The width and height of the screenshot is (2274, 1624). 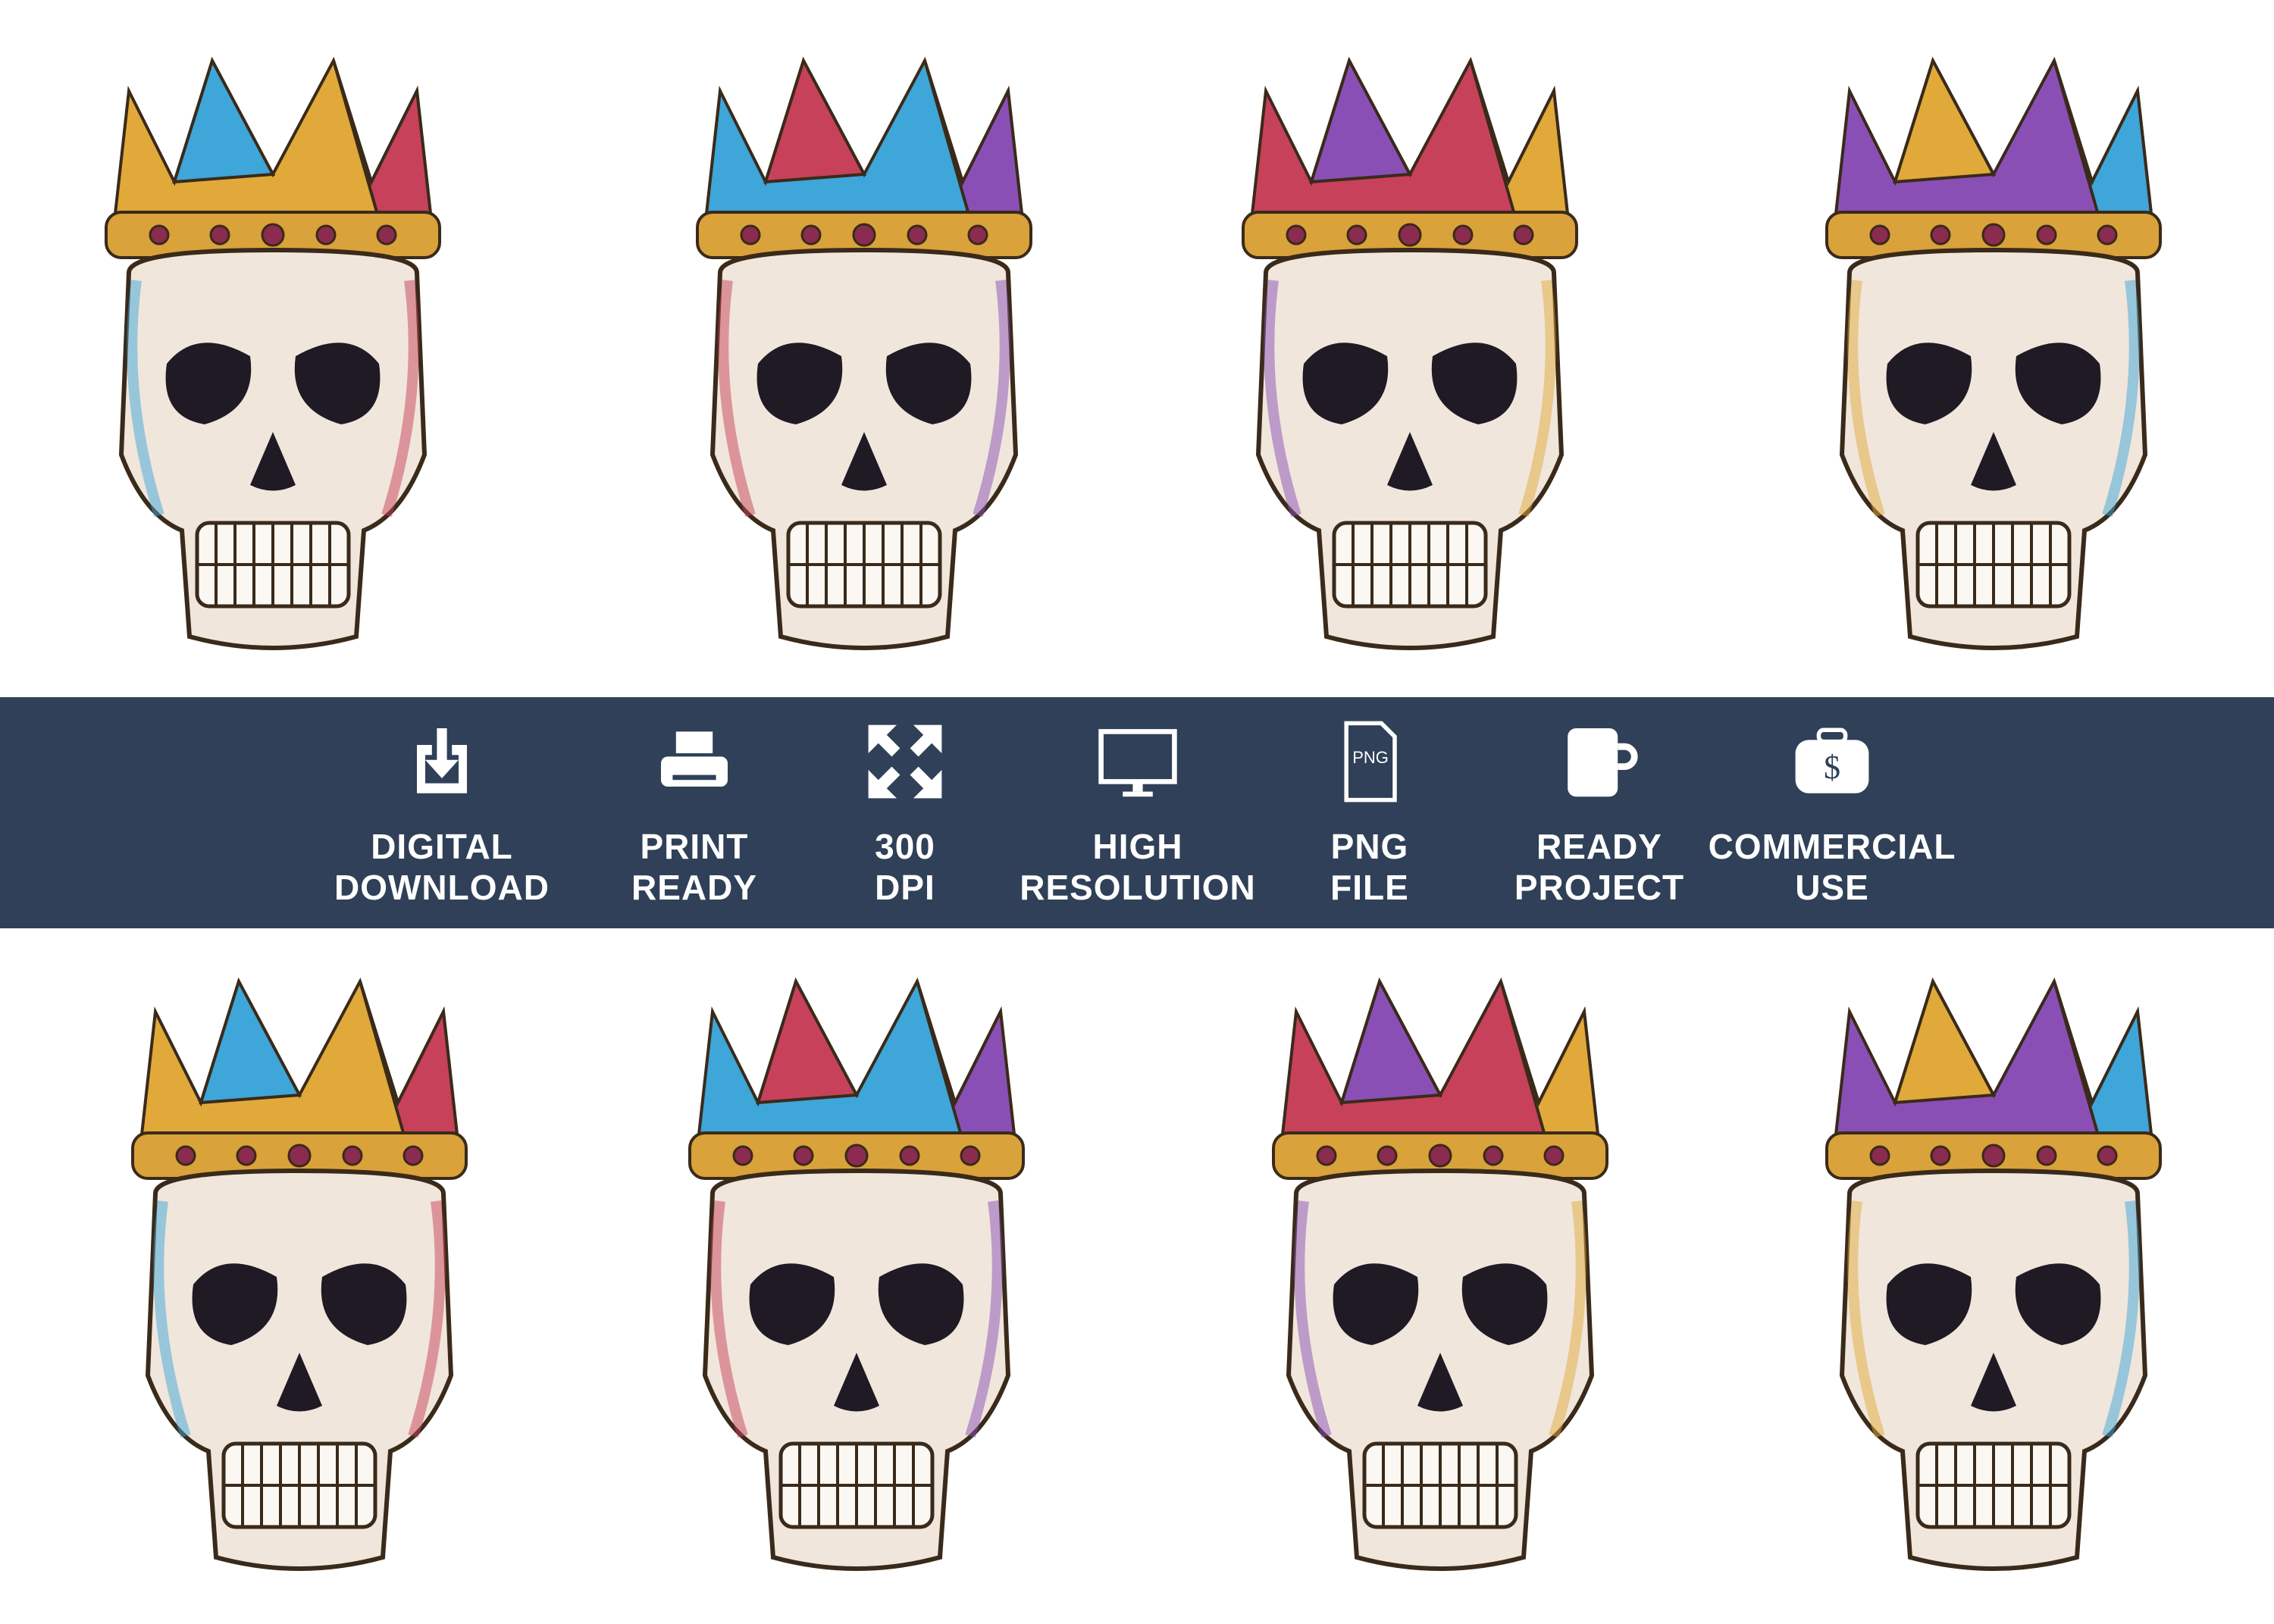 What do you see at coordinates (1370, 812) in the screenshot?
I see `feature-png-file: PNG PNG FILE` at bounding box center [1370, 812].